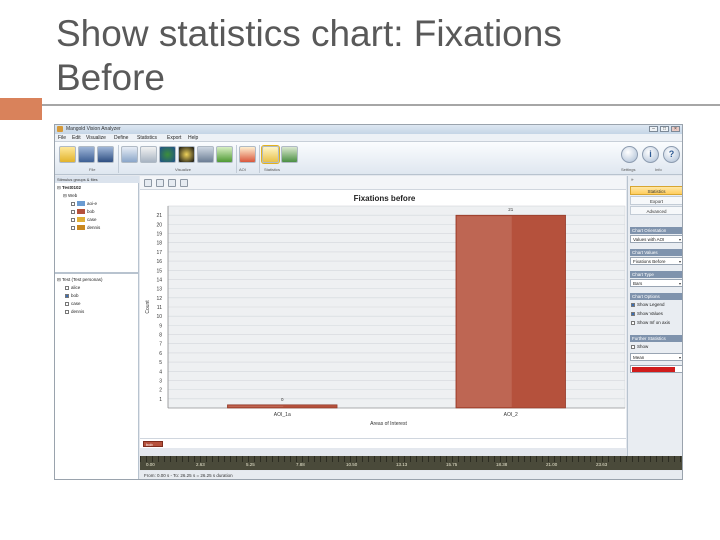 The height and width of the screenshot is (540, 720). What do you see at coordinates (224, 154) in the screenshot?
I see `bee-swarm-icon` at bounding box center [224, 154].